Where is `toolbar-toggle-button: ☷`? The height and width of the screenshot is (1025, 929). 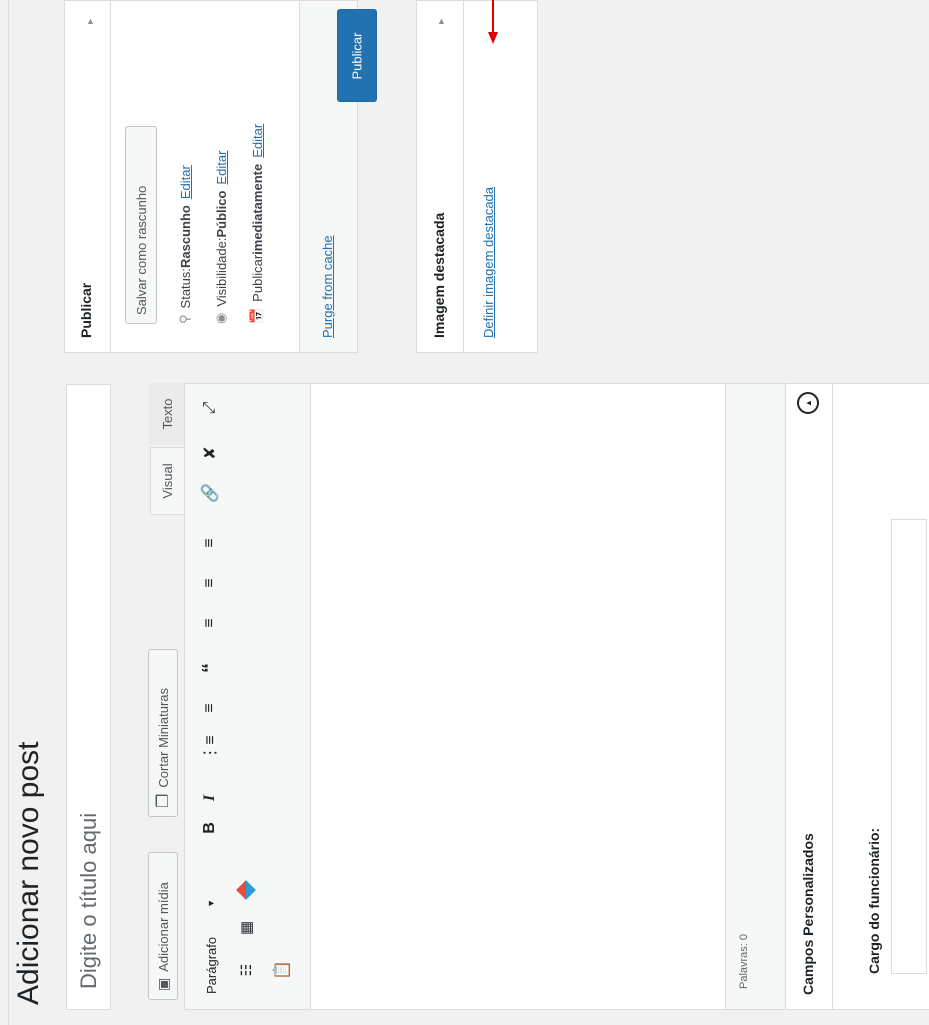 toolbar-toggle-button: ☷ is located at coordinates (246, 970).